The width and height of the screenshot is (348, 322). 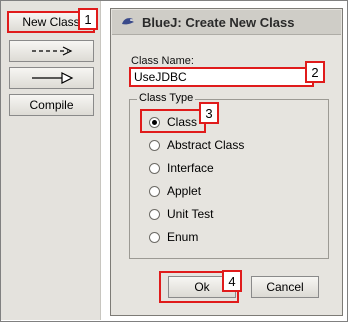 I want to click on hollow-arrow-icon, so click(x=52, y=78).